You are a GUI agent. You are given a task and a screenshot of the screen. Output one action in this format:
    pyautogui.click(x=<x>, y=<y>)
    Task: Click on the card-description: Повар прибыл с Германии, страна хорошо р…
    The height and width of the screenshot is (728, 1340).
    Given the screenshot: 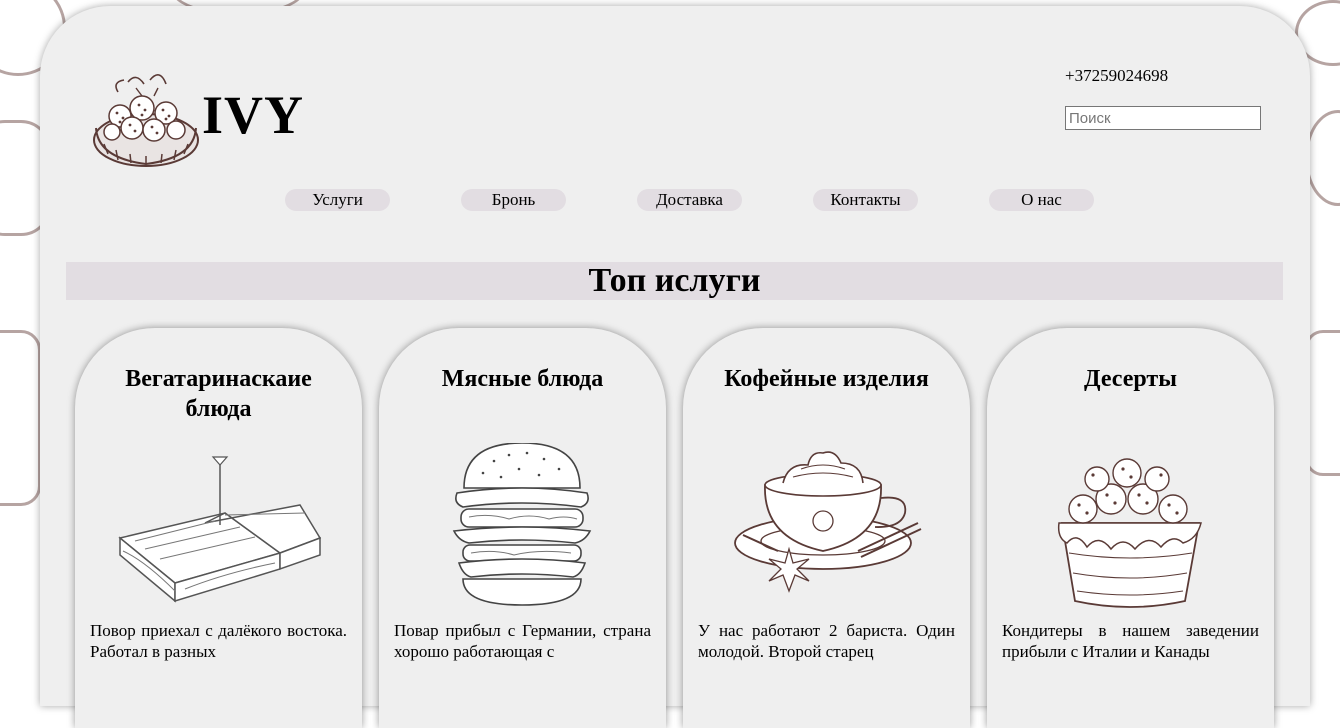 What is the action you would take?
    pyautogui.click(x=522, y=641)
    